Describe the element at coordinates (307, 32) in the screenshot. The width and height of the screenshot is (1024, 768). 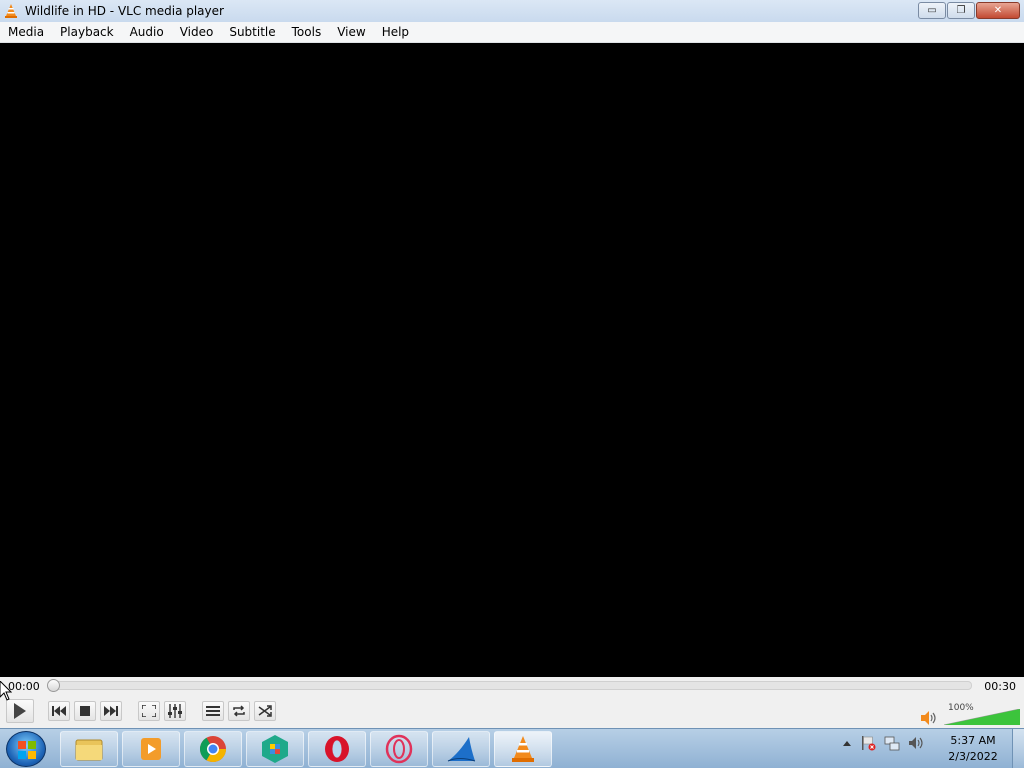
I see `menu-tools: Tools` at that location.